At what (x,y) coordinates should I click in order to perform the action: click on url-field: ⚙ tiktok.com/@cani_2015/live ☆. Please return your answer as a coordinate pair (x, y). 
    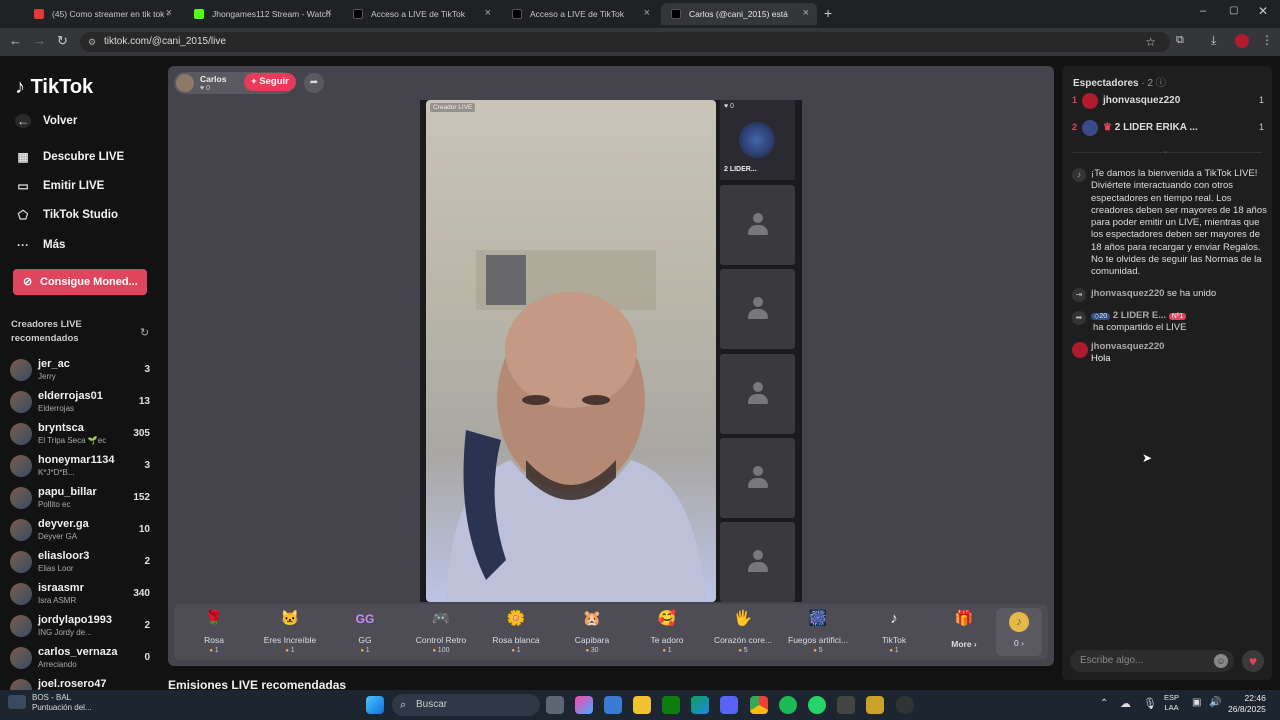
    Looking at the image, I should click on (625, 42).